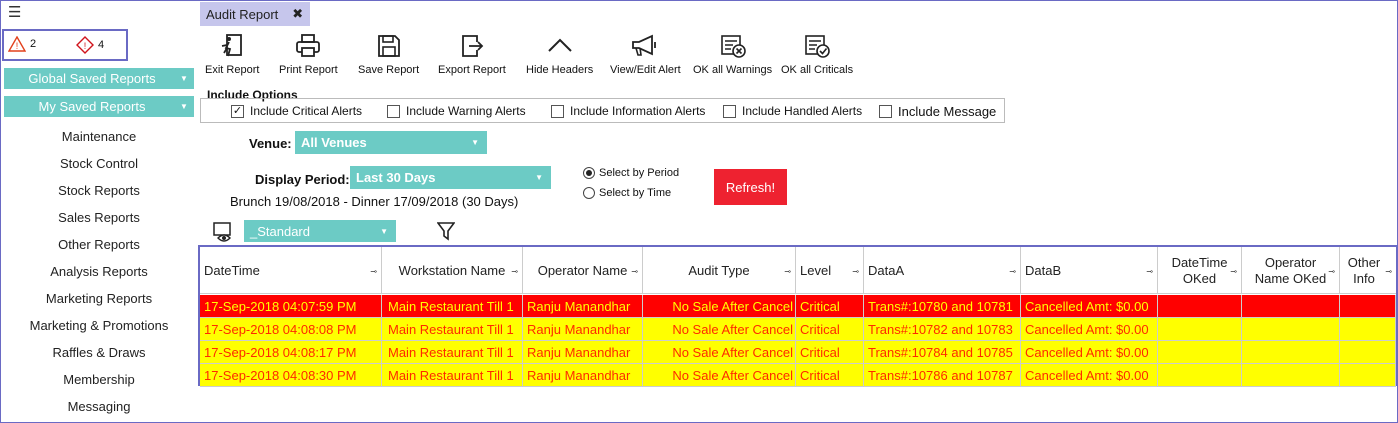 The image size is (1398, 423). What do you see at coordinates (99, 136) in the screenshot?
I see `sidebar-item-maintenance: Maintenance` at bounding box center [99, 136].